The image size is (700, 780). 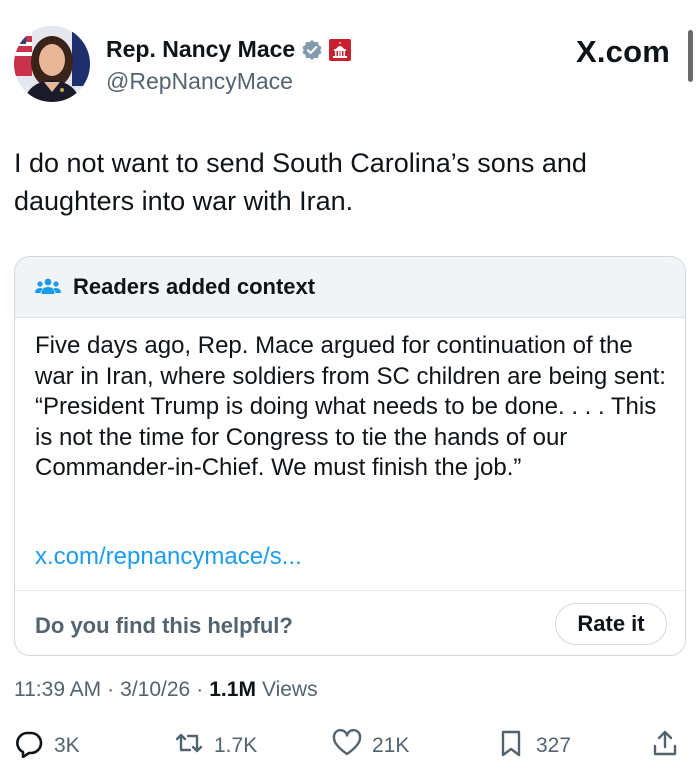 I want to click on tweet-actions: 3K 1.7K 21K 327, so click(x=350, y=746).